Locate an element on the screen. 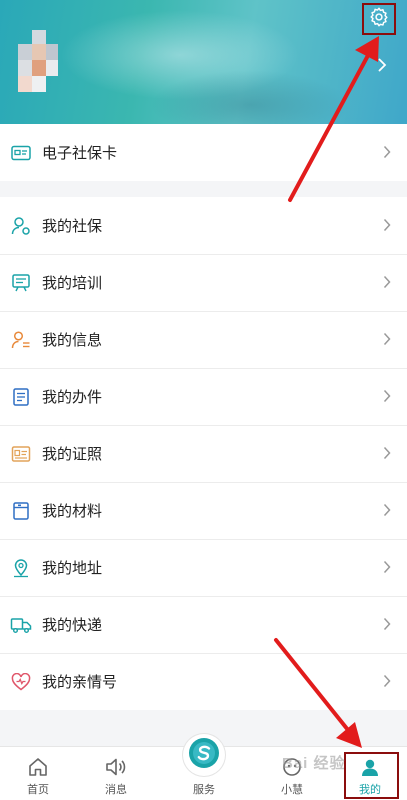  service-logo-button is located at coordinates (204, 755).